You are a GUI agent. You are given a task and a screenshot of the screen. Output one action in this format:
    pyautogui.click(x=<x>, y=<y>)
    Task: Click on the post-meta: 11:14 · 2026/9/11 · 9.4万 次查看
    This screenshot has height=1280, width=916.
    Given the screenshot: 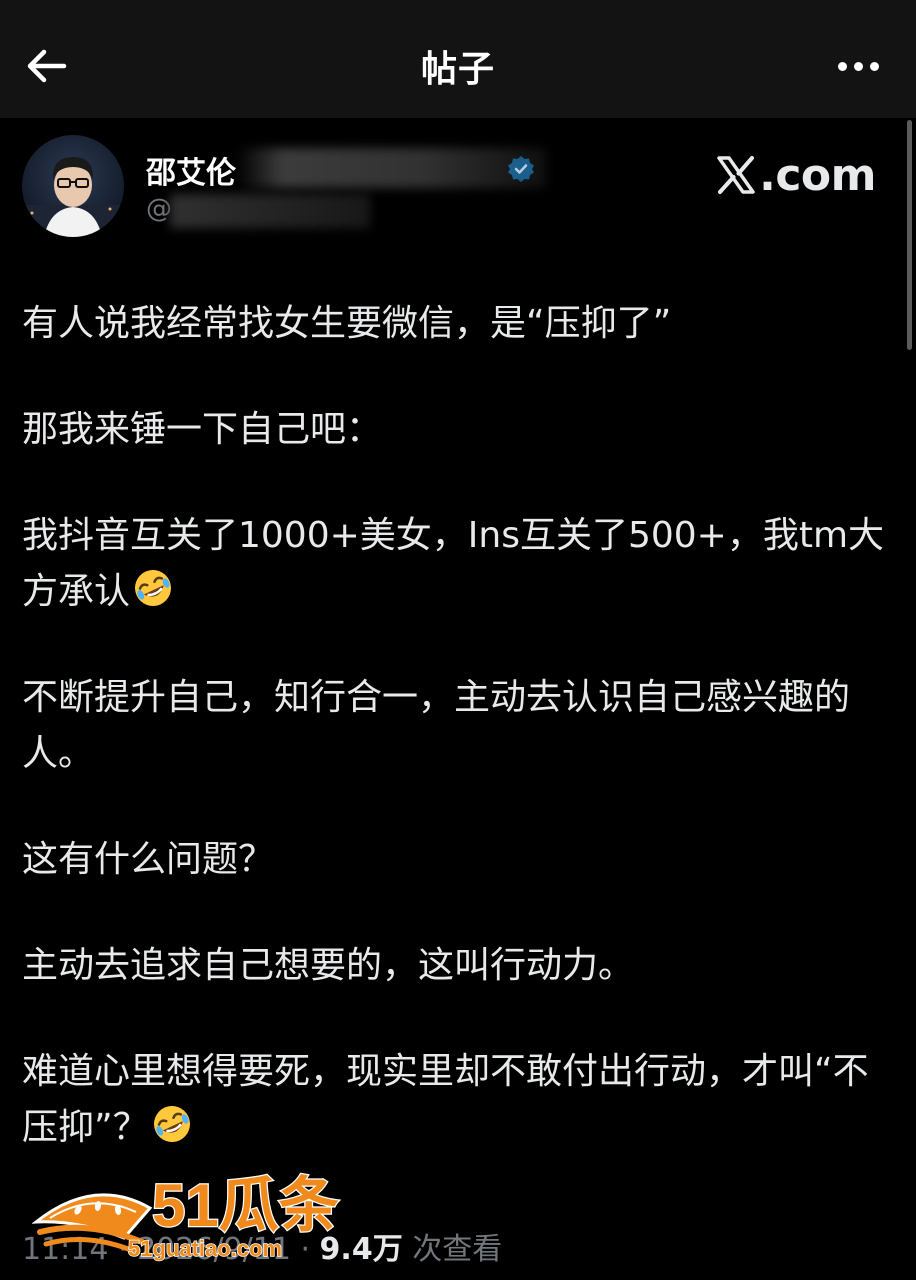 What is the action you would take?
    pyautogui.click(x=262, y=1249)
    